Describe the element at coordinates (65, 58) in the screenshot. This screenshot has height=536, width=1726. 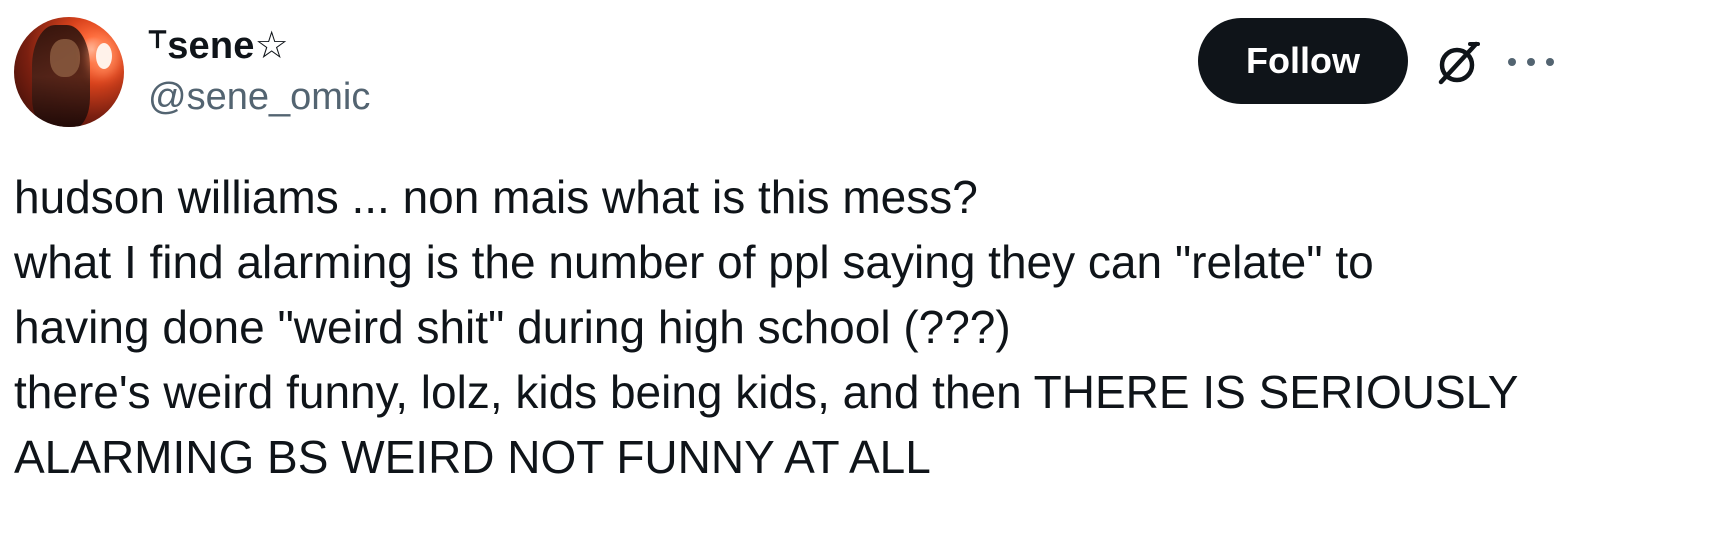
I see `avatar-face` at that location.